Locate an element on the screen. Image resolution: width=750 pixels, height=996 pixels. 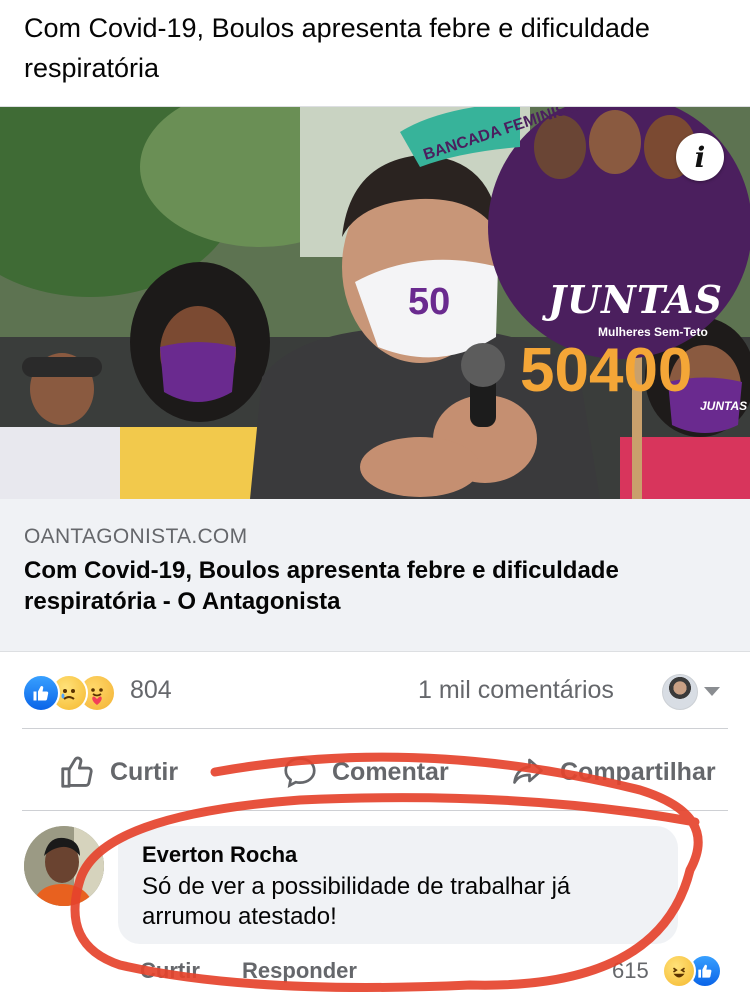
comment-like-button: Curtir is located at coordinates (170, 970).